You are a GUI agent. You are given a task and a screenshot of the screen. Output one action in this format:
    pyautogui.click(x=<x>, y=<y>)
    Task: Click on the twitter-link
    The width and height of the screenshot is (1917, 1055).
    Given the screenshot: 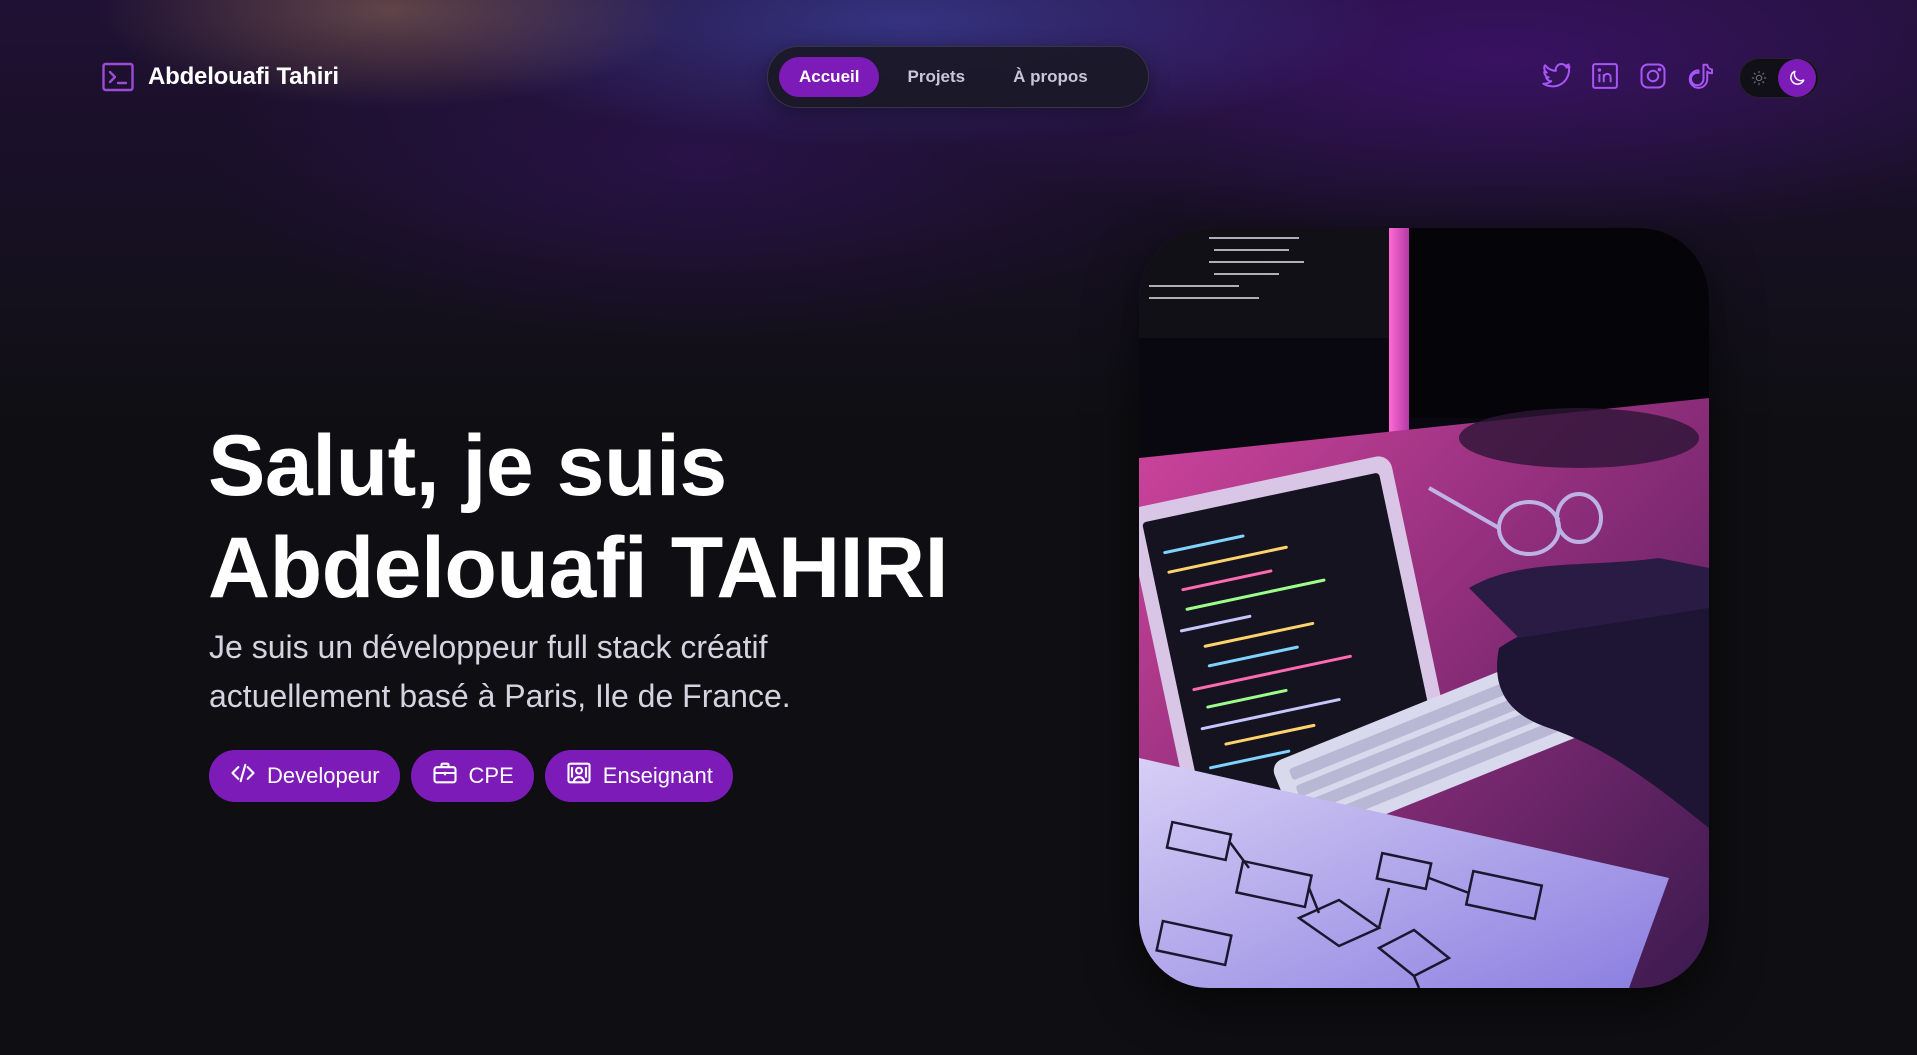 What is the action you would take?
    pyautogui.click(x=1557, y=78)
    